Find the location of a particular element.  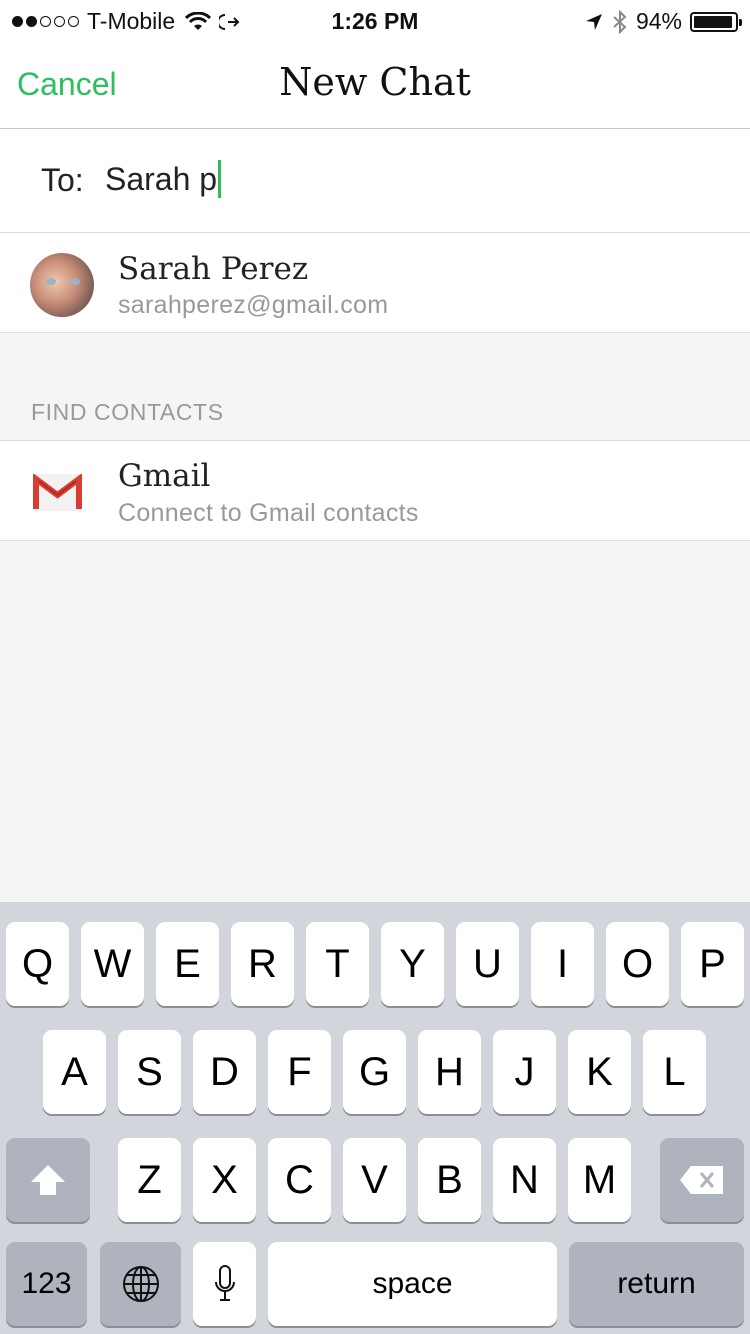

gmail-title: Gmail is located at coordinates (164, 476).